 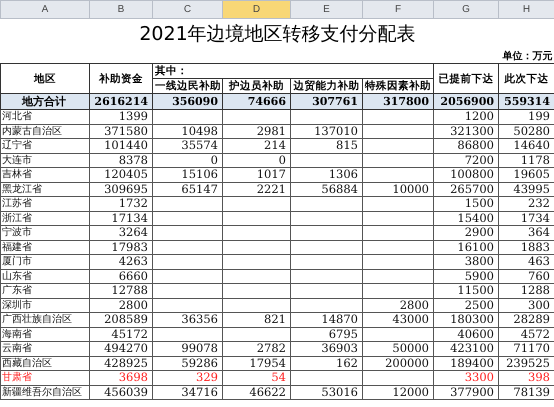 What do you see at coordinates (466, 218) in the screenshot?
I see `table-cell: 15400` at bounding box center [466, 218].